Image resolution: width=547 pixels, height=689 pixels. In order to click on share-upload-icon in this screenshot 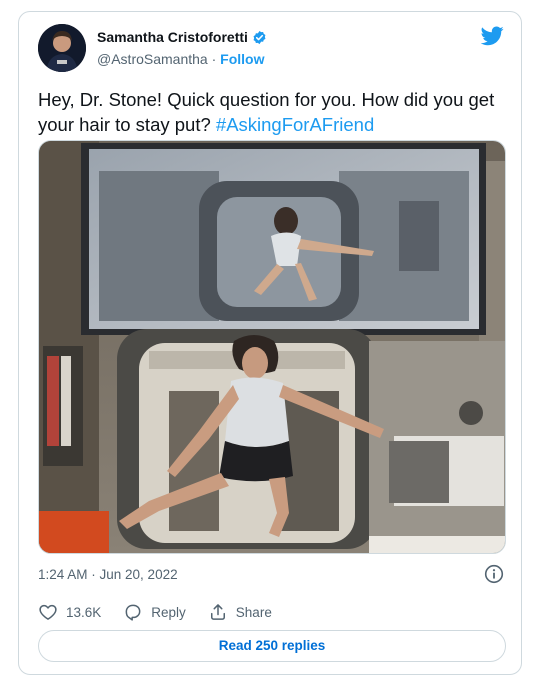, I will do `click(217, 612)`.